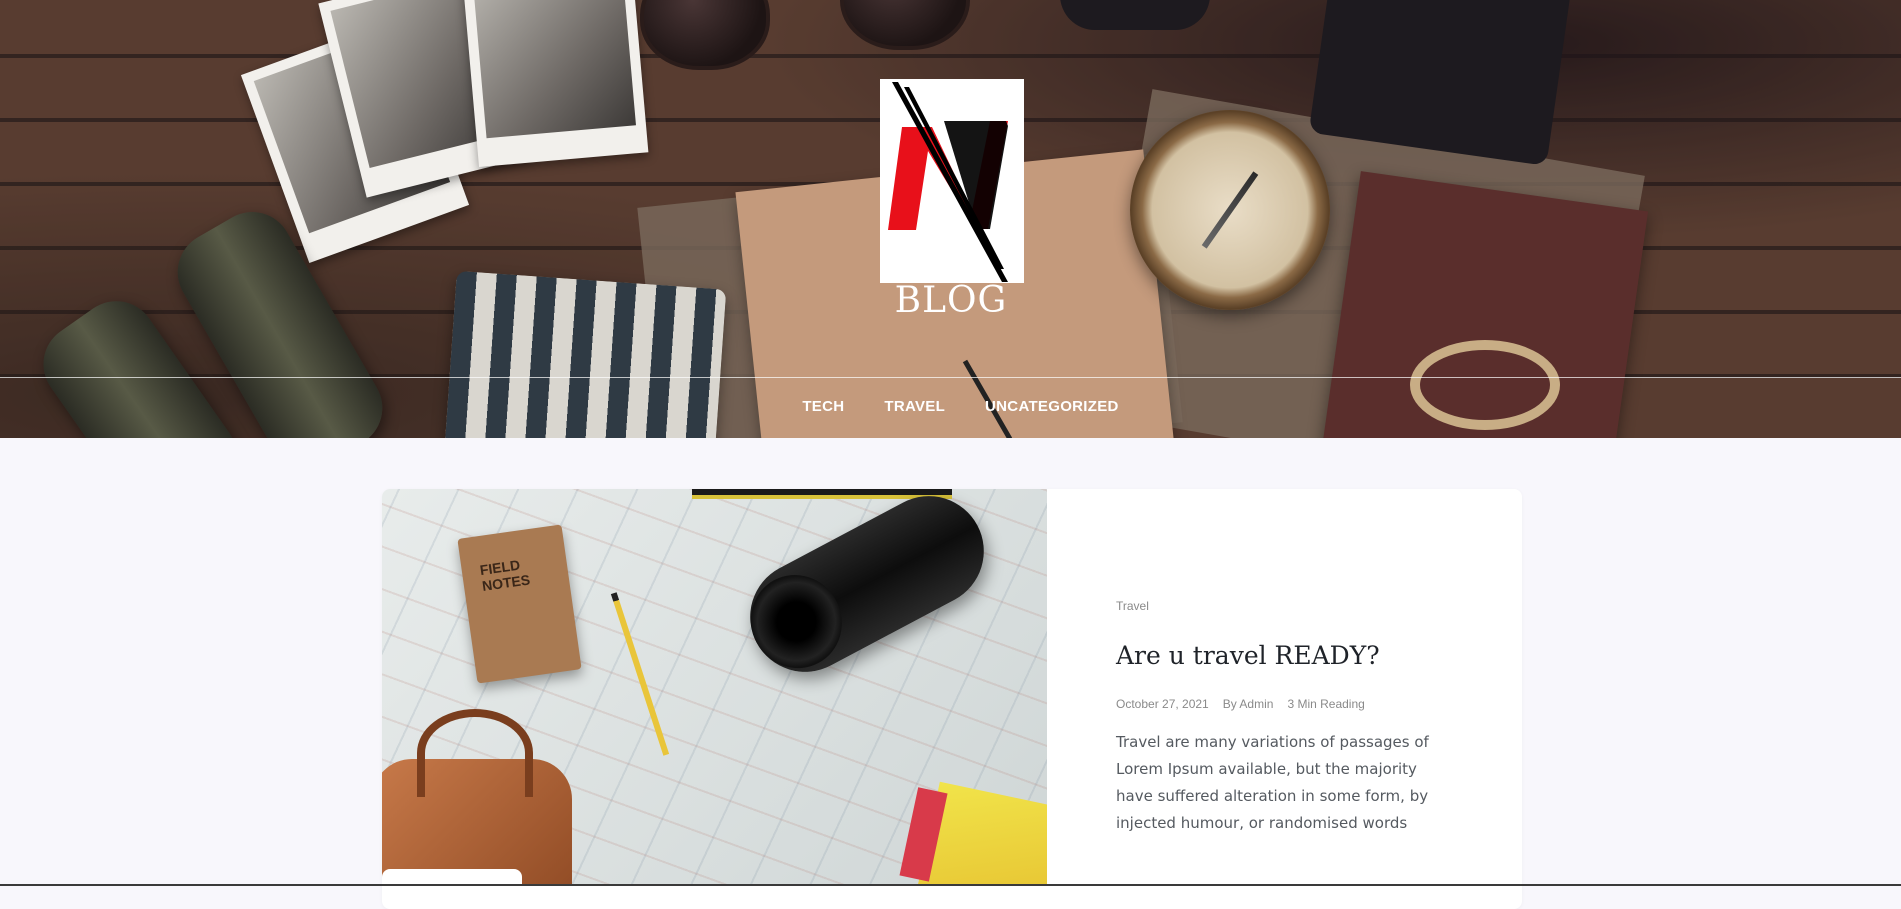  What do you see at coordinates (1248, 655) in the screenshot?
I see `post-title: Are u travel READY?` at bounding box center [1248, 655].